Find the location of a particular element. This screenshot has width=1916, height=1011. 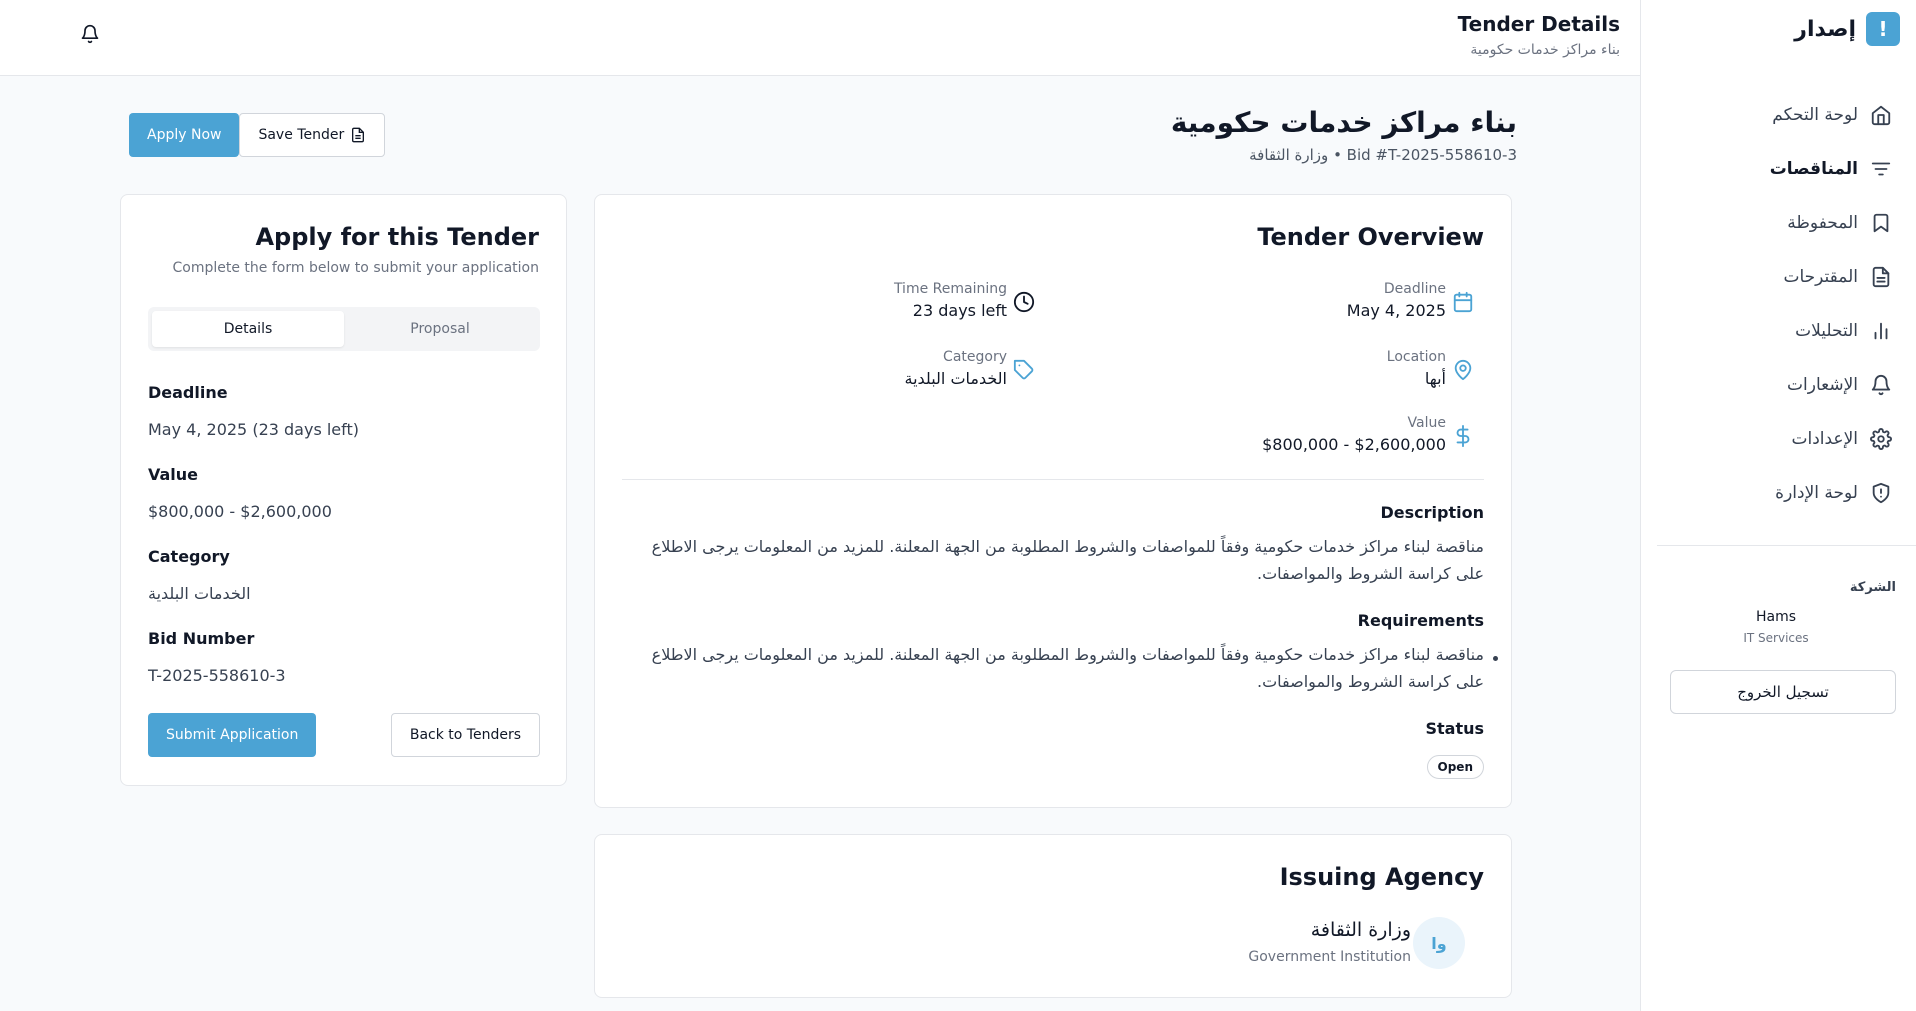

gear-icon is located at coordinates (1881, 439).